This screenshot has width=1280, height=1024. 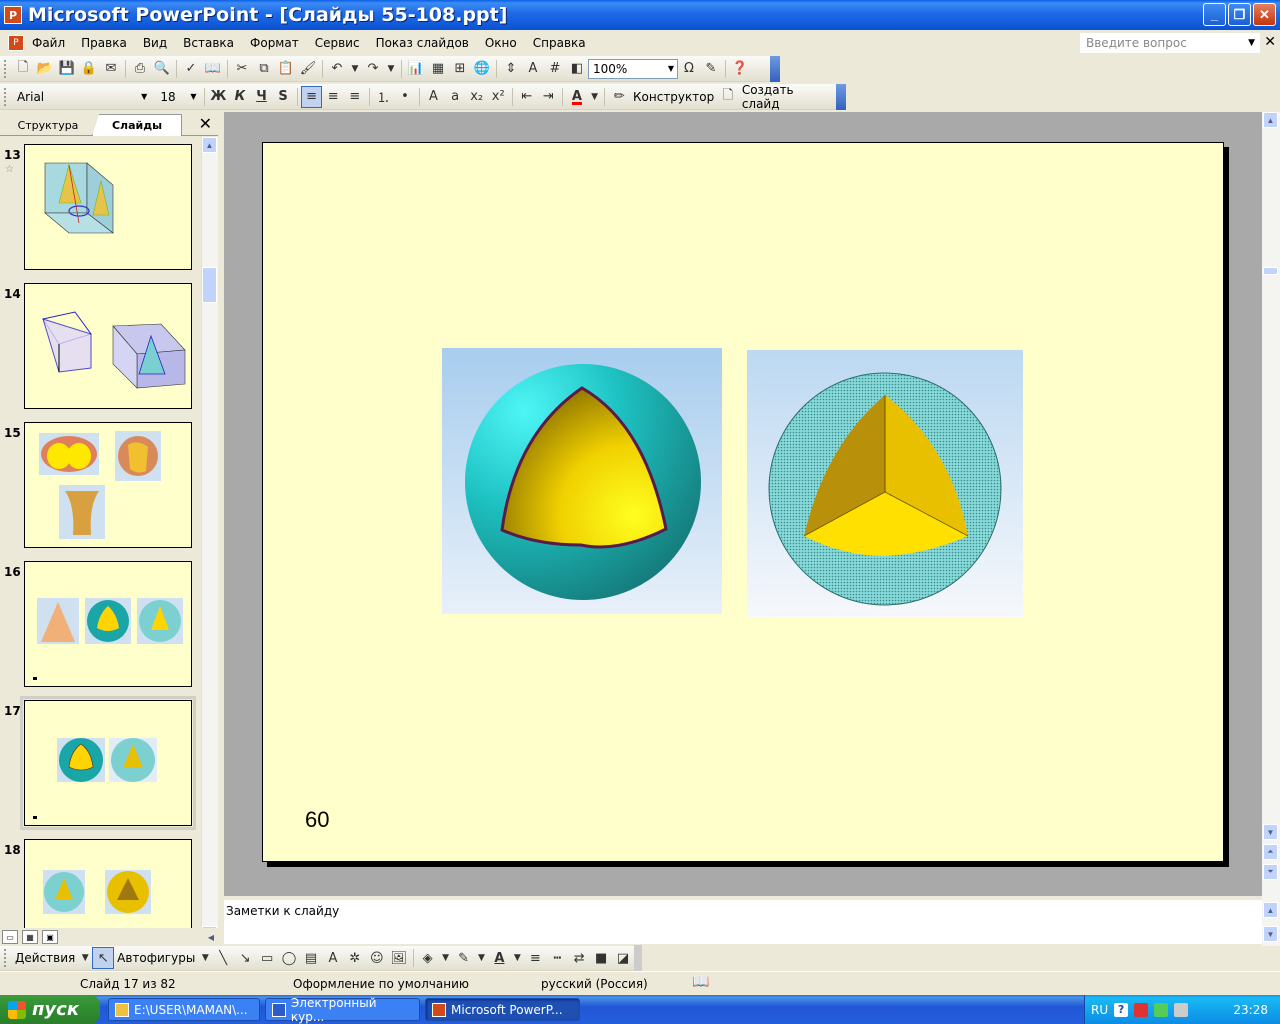 I want to click on minimize-button: _, so click(x=1214, y=14).